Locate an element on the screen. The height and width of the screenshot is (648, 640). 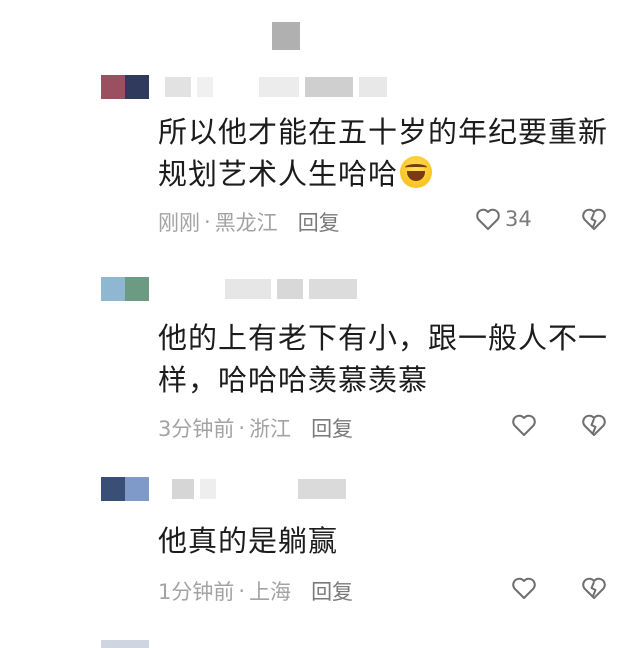
comment-location: 浙江 is located at coordinates (270, 429).